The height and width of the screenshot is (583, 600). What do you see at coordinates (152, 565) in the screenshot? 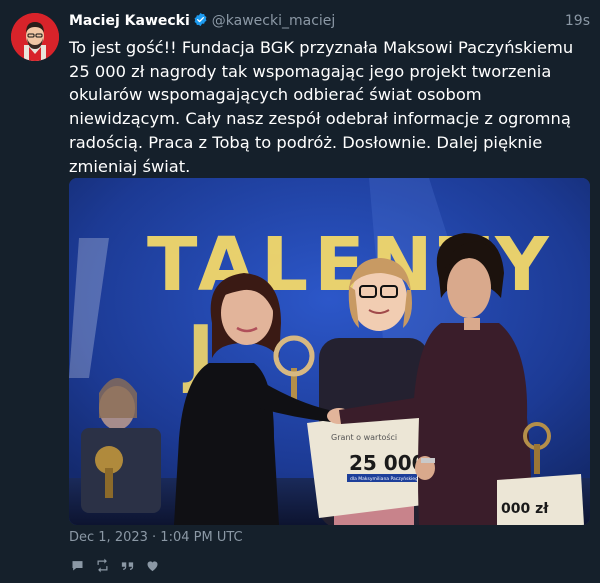
I see `like-icon` at bounding box center [152, 565].